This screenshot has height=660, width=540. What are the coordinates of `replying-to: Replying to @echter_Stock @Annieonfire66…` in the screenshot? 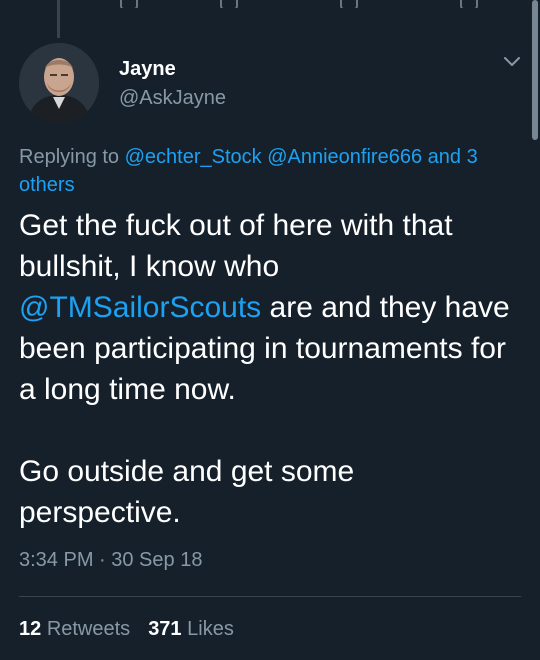 It's located at (269, 171).